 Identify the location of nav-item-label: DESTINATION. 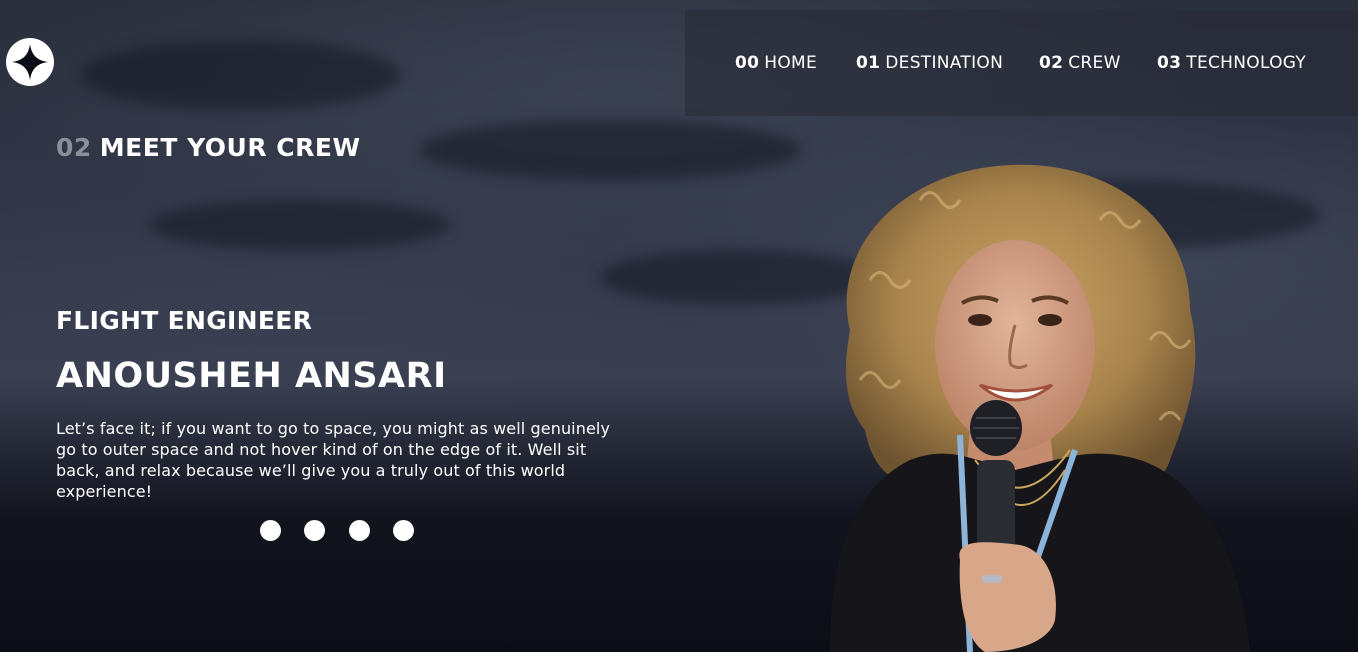
(944, 63).